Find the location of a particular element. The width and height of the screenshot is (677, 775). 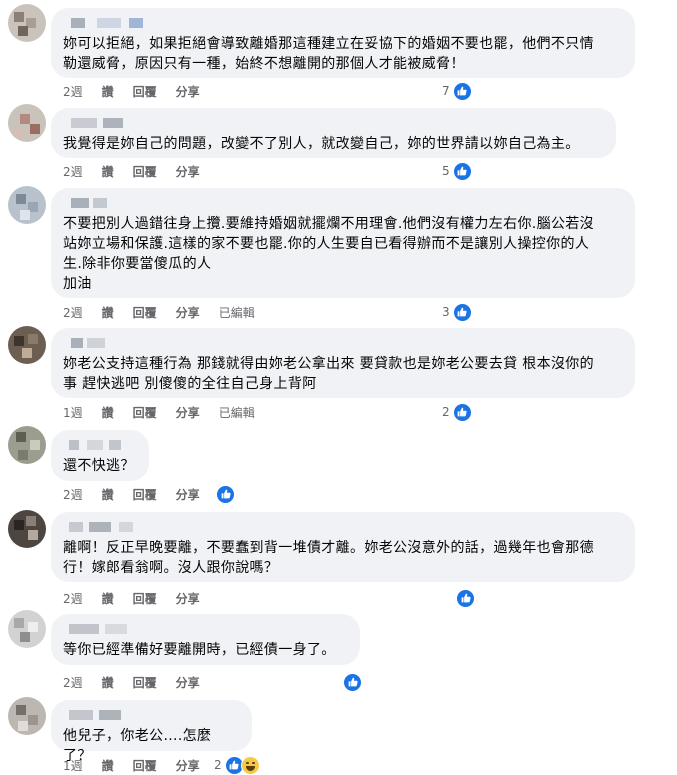

reaction-count: 5 is located at coordinates (446, 171).